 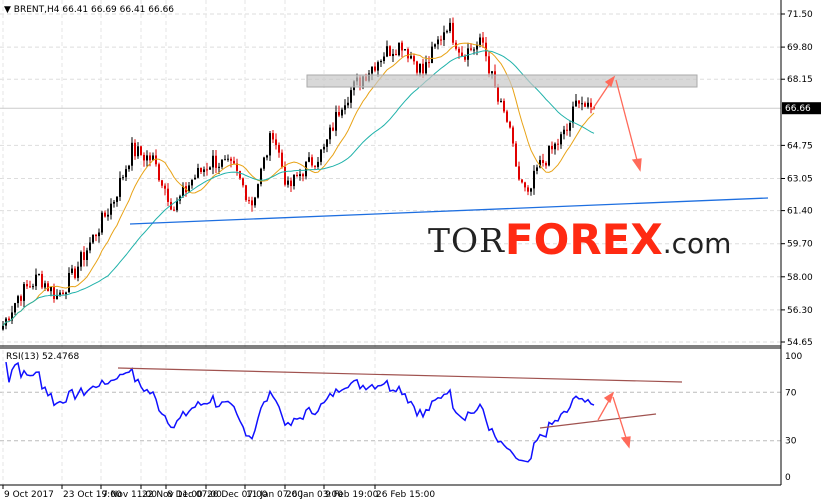 What do you see at coordinates (791, 442) in the screenshot?
I see `rsi-tick-label: 30` at bounding box center [791, 442].